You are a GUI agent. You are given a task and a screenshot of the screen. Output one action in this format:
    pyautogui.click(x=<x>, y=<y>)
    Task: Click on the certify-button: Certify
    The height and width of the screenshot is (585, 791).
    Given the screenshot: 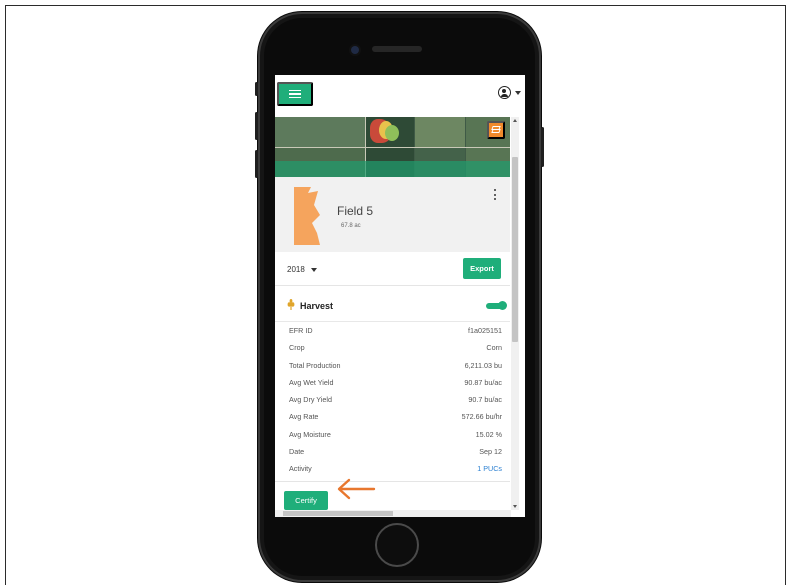 What is the action you would take?
    pyautogui.click(x=306, y=500)
    